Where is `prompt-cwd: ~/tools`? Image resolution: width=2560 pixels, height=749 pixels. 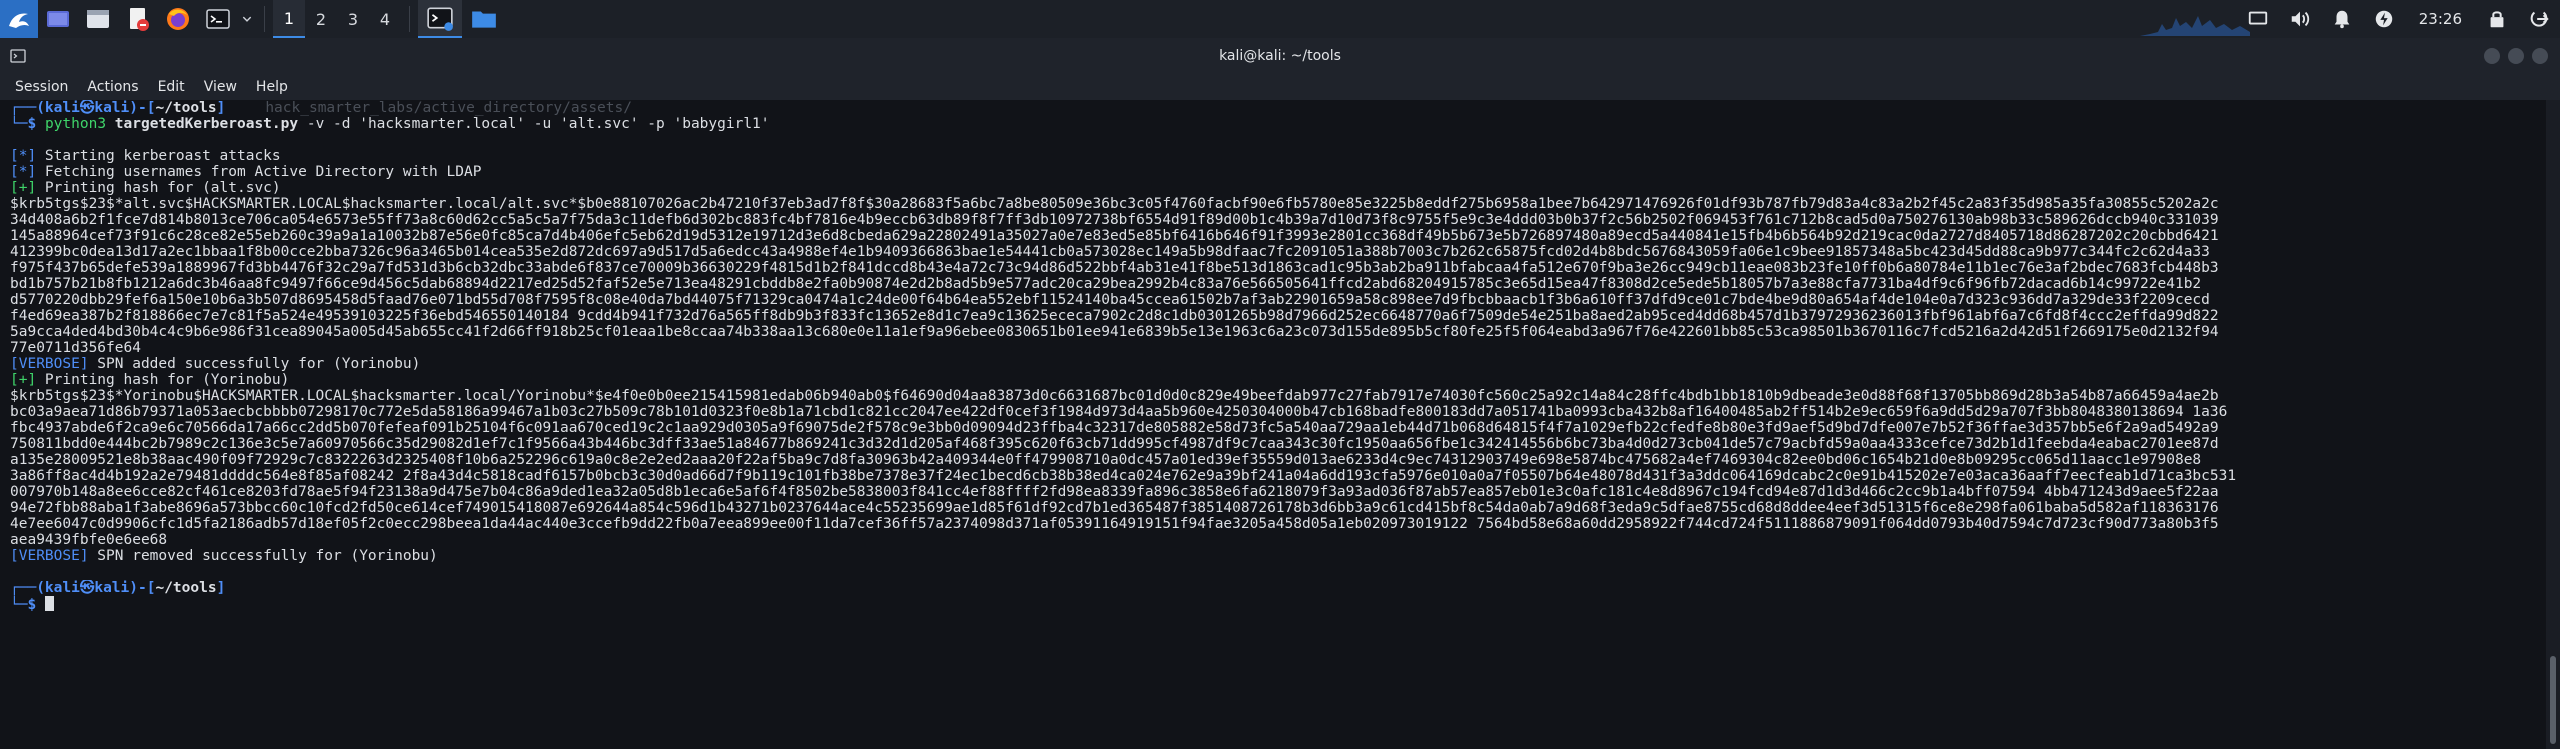 prompt-cwd: ~/tools is located at coordinates (186, 108).